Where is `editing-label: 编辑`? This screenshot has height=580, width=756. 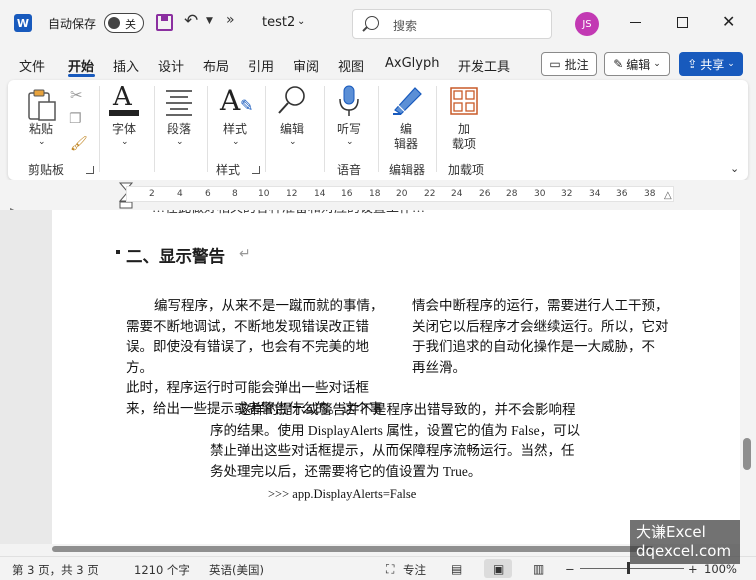
editing-label: 编辑 is located at coordinates (292, 128).